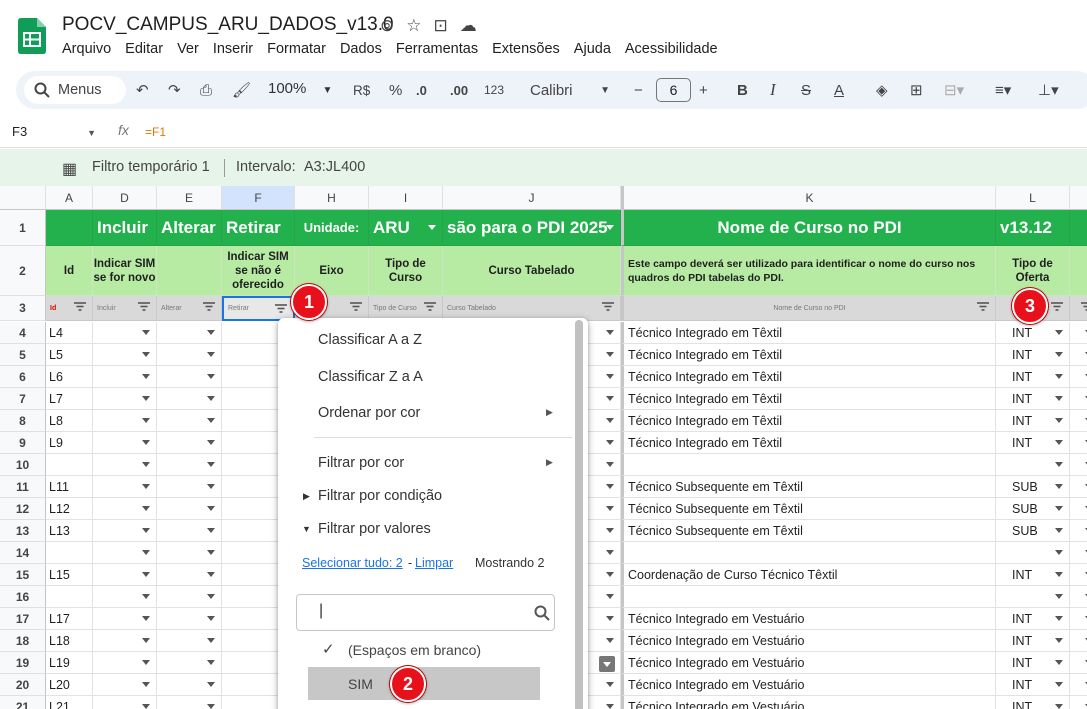  Describe the element at coordinates (69, 619) in the screenshot. I see `data-cell: L17` at that location.